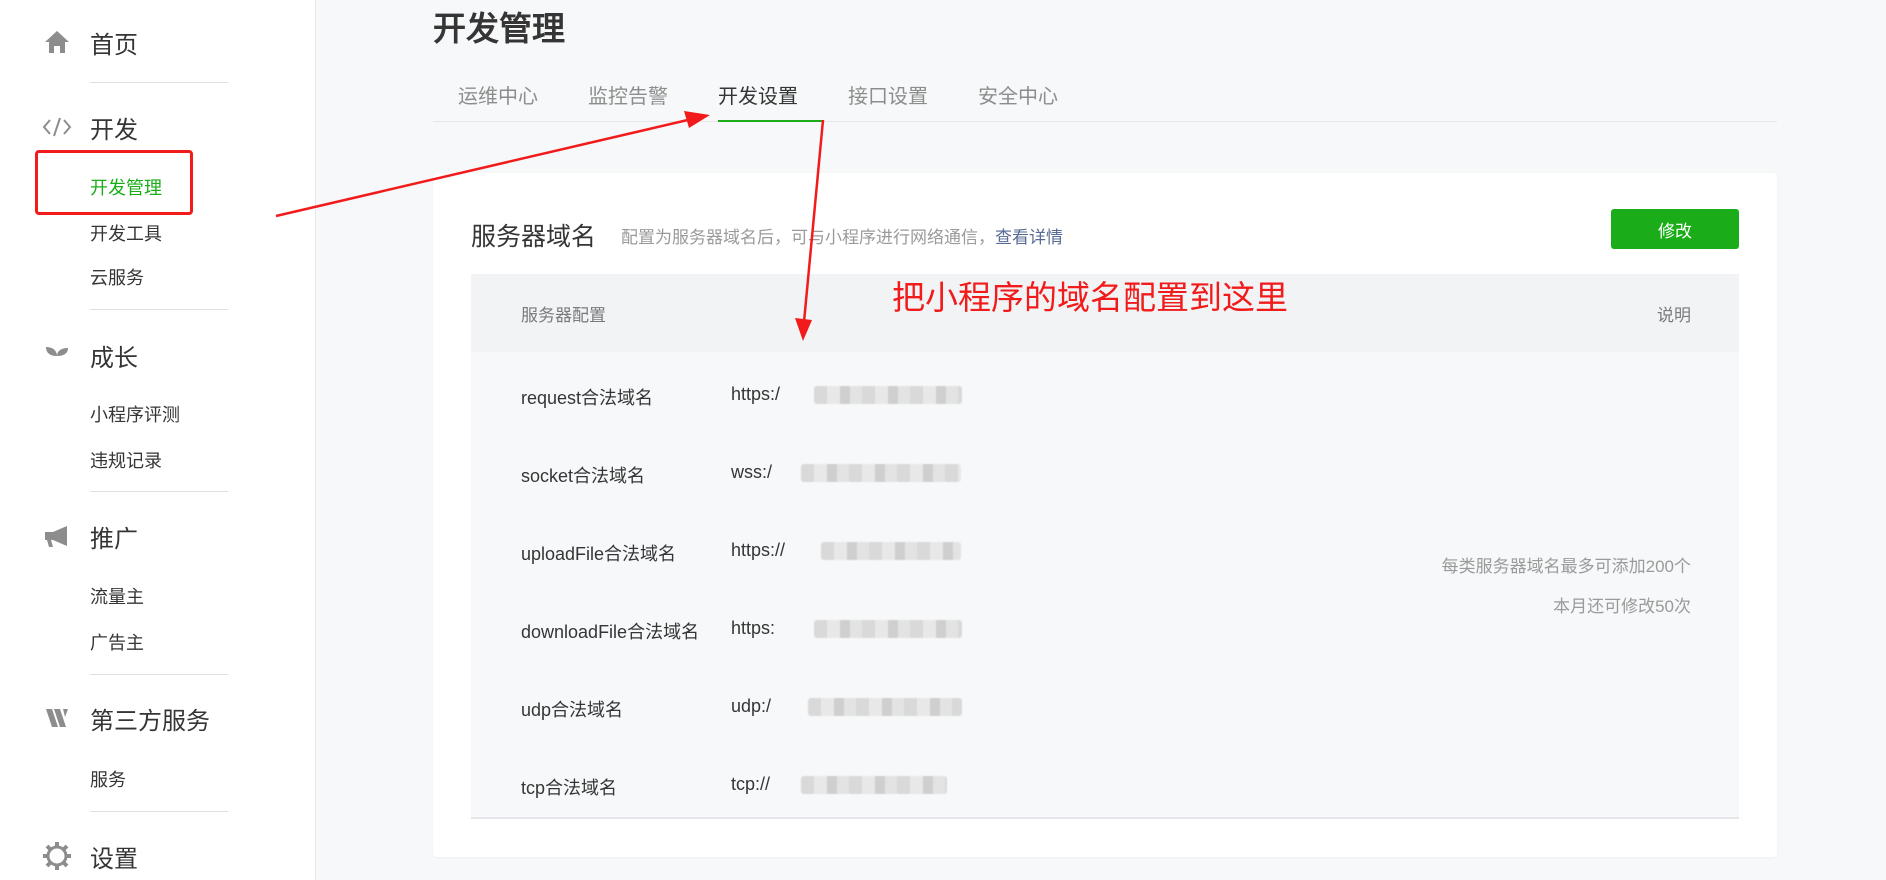  What do you see at coordinates (57, 718) in the screenshot?
I see `third-party-icon` at bounding box center [57, 718].